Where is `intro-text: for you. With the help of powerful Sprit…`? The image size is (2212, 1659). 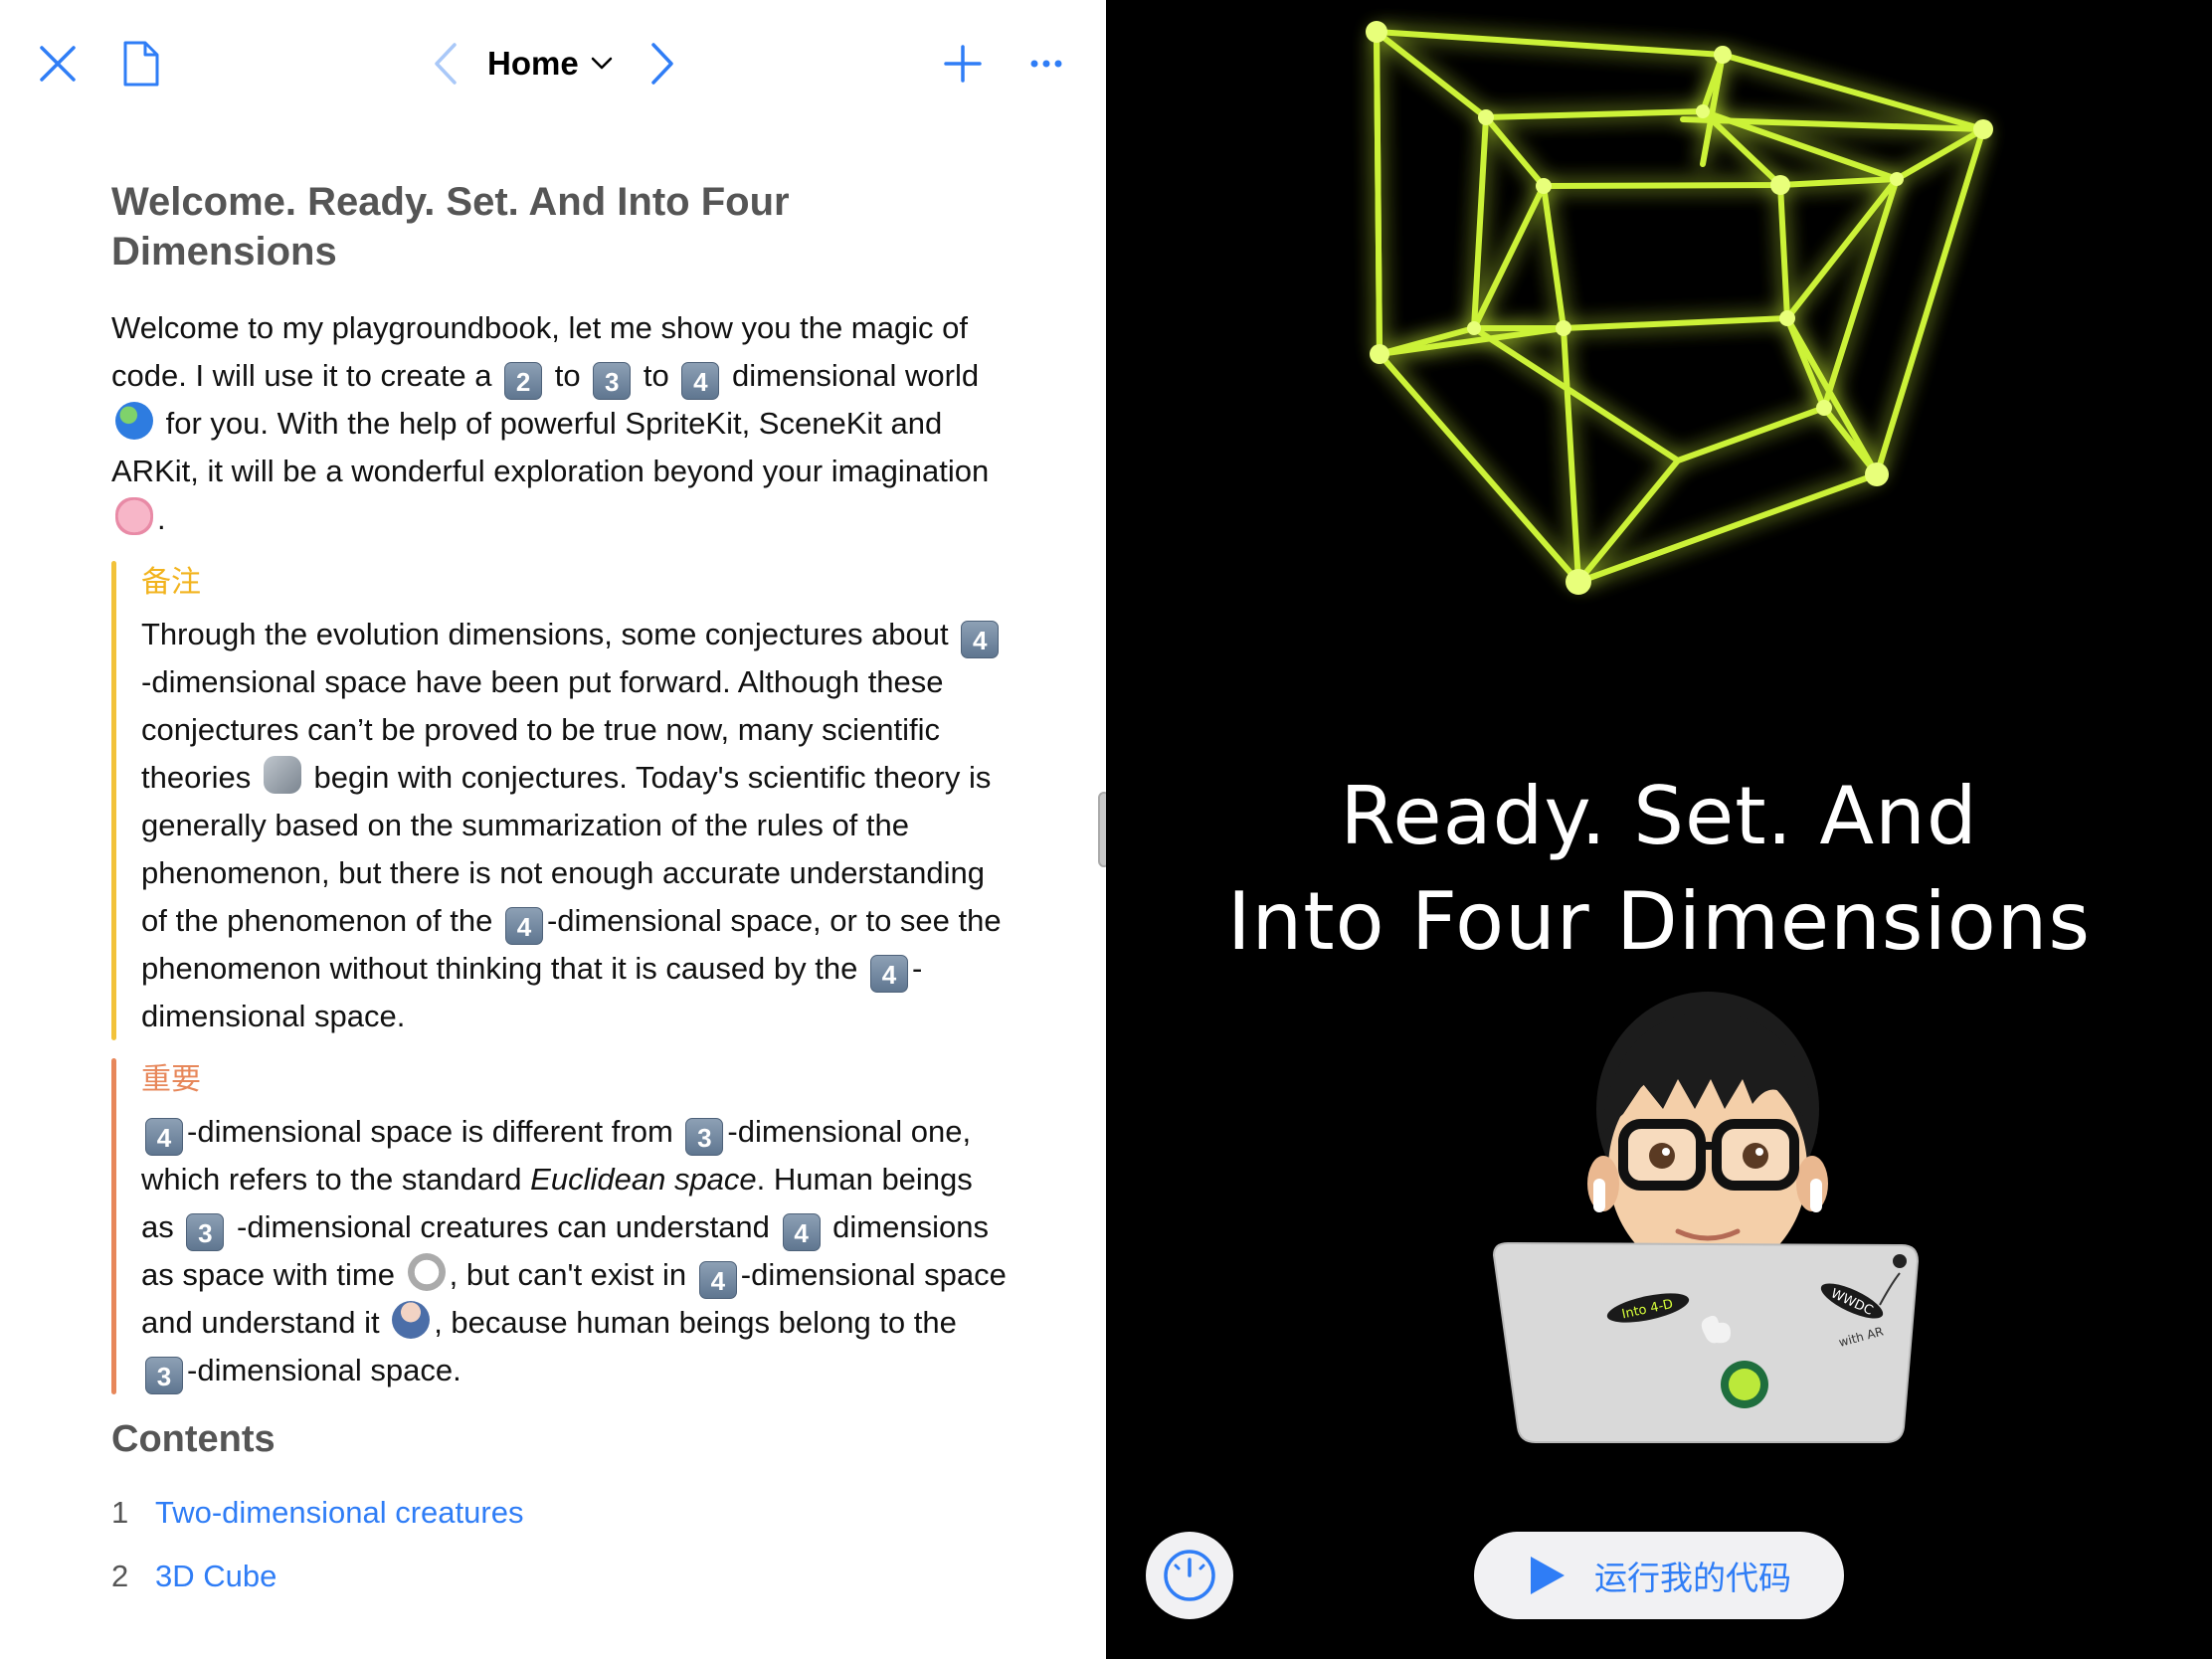 intro-text: for you. With the help of powerful Sprit… is located at coordinates (550, 447).